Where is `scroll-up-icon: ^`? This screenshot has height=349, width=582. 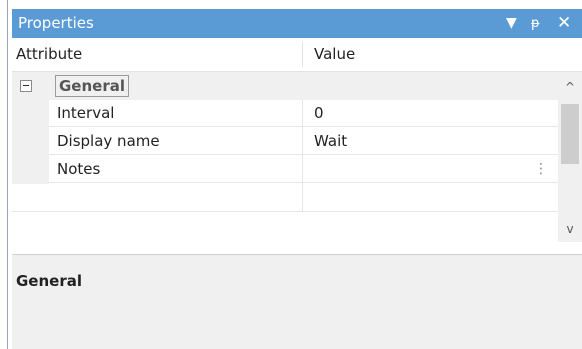 scroll-up-icon: ^ is located at coordinates (570, 87).